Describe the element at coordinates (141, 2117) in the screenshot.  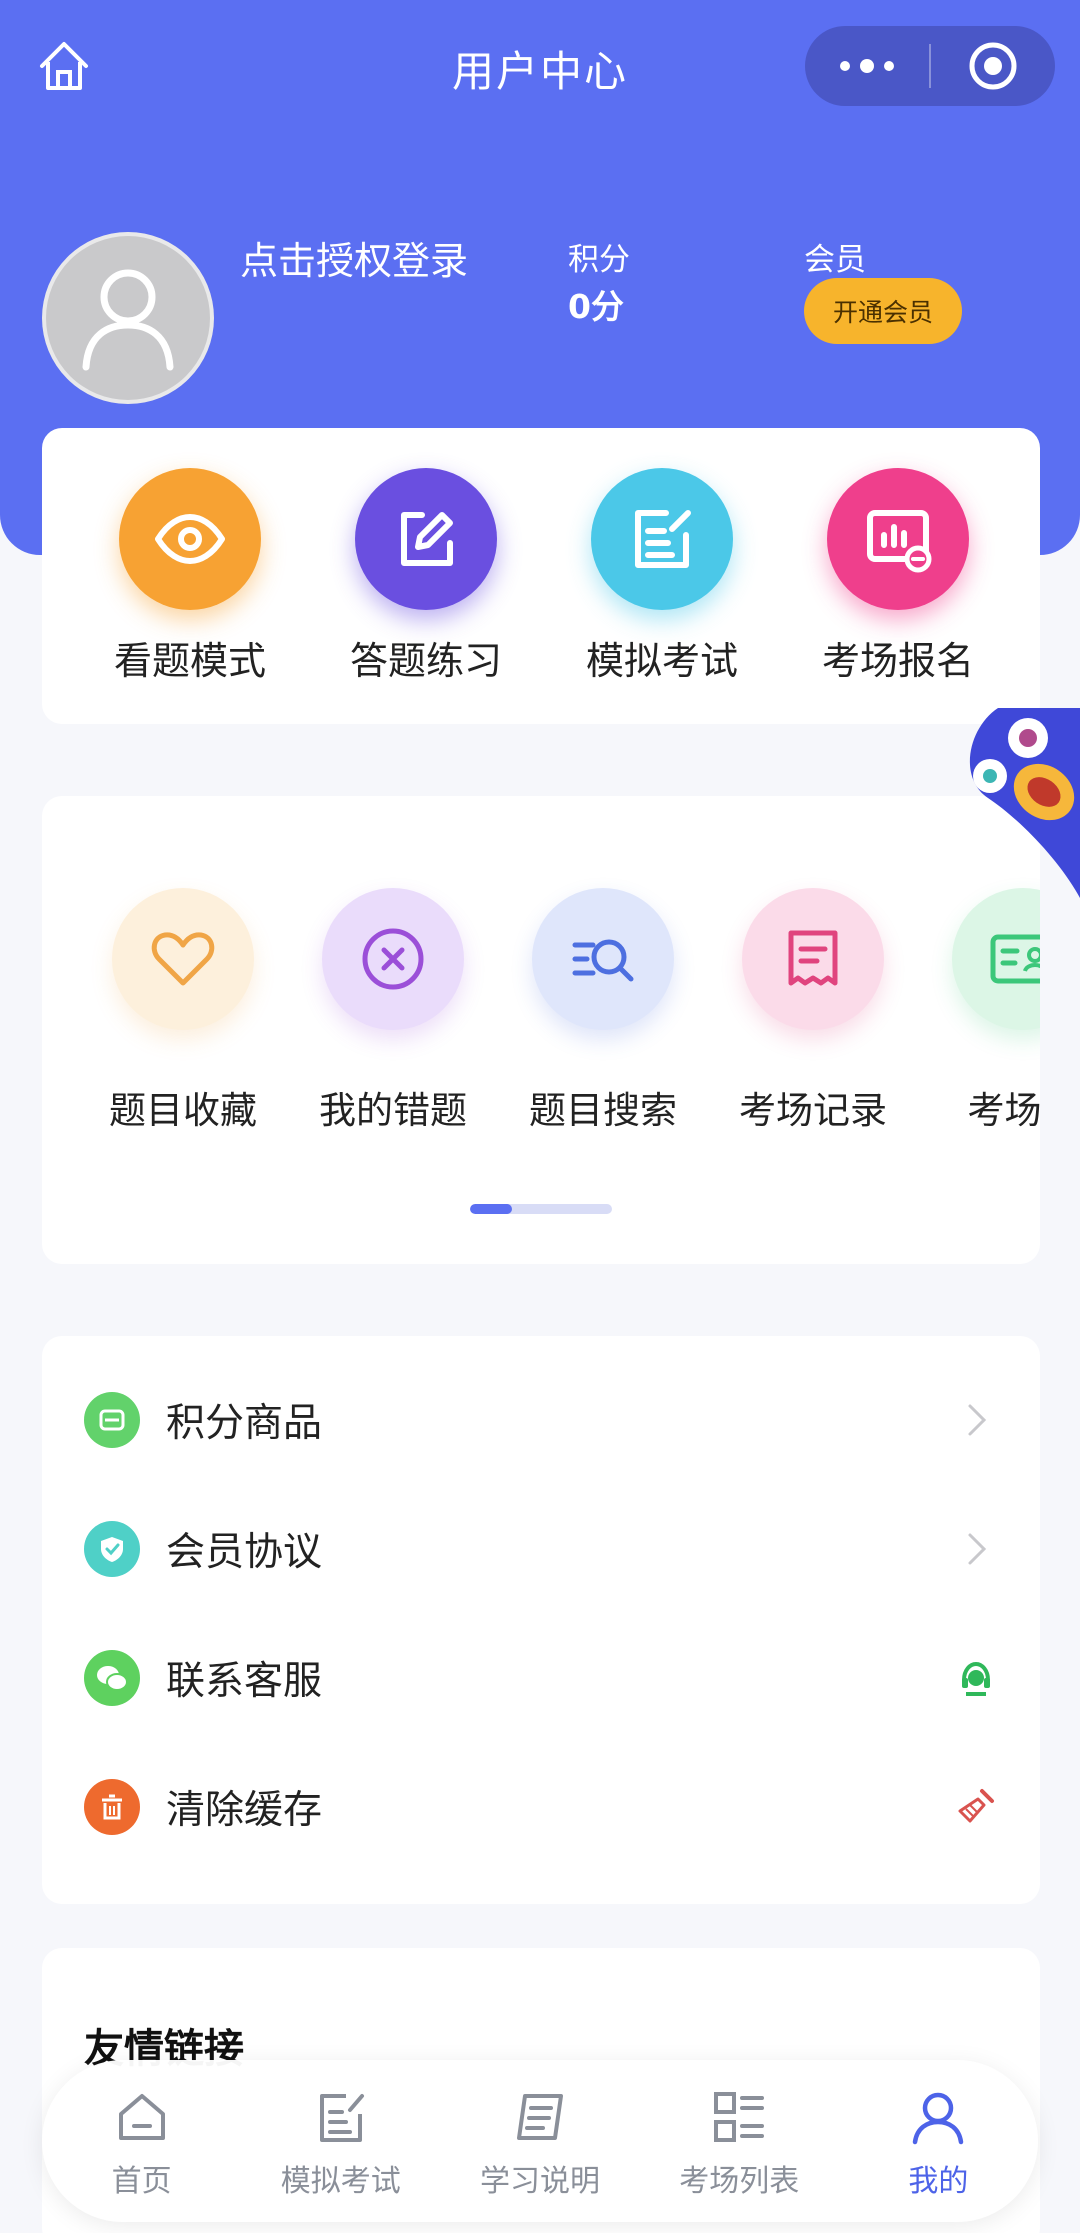
I see `home-tab-icon` at that location.